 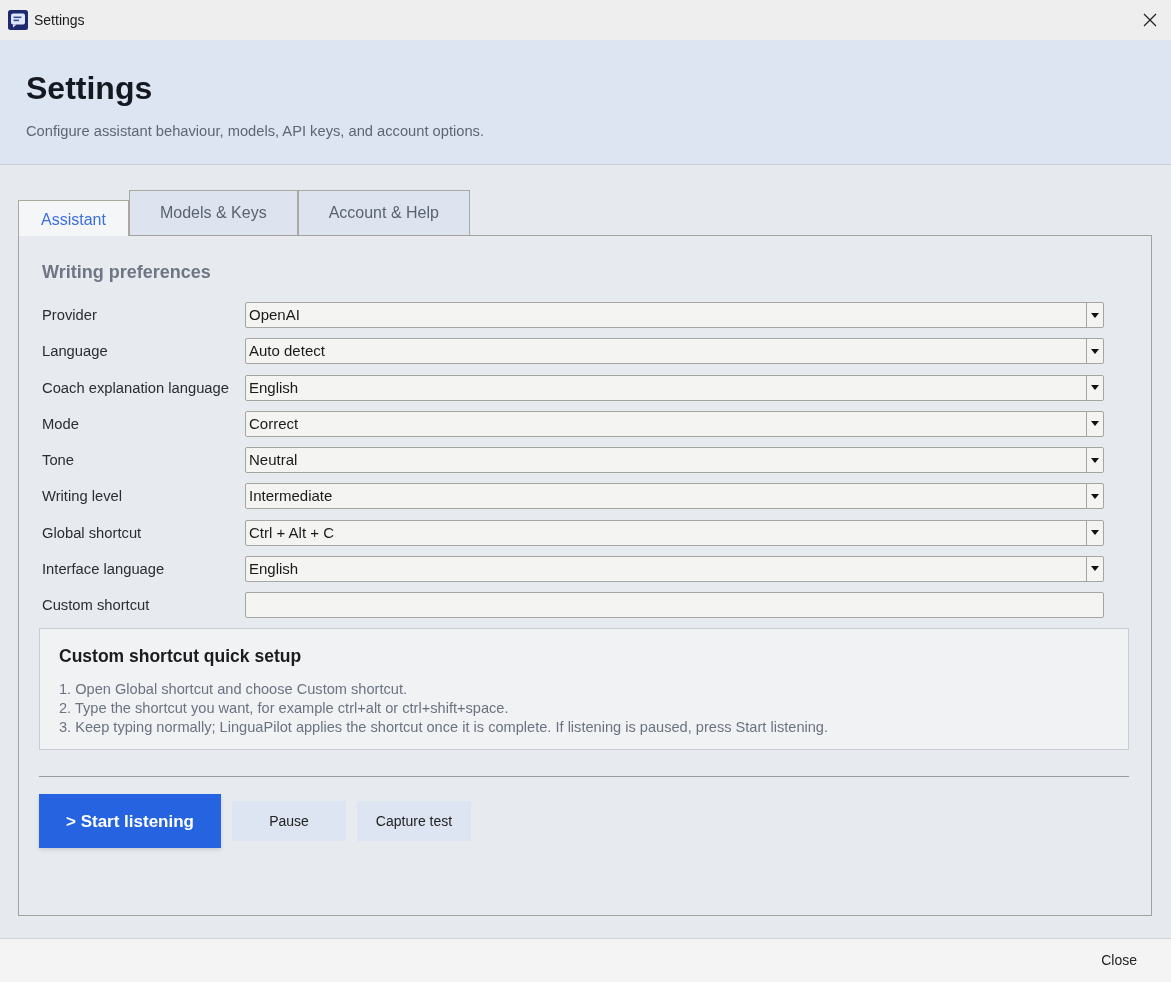 What do you see at coordinates (383, 212) in the screenshot?
I see `tab: Account & Help` at bounding box center [383, 212].